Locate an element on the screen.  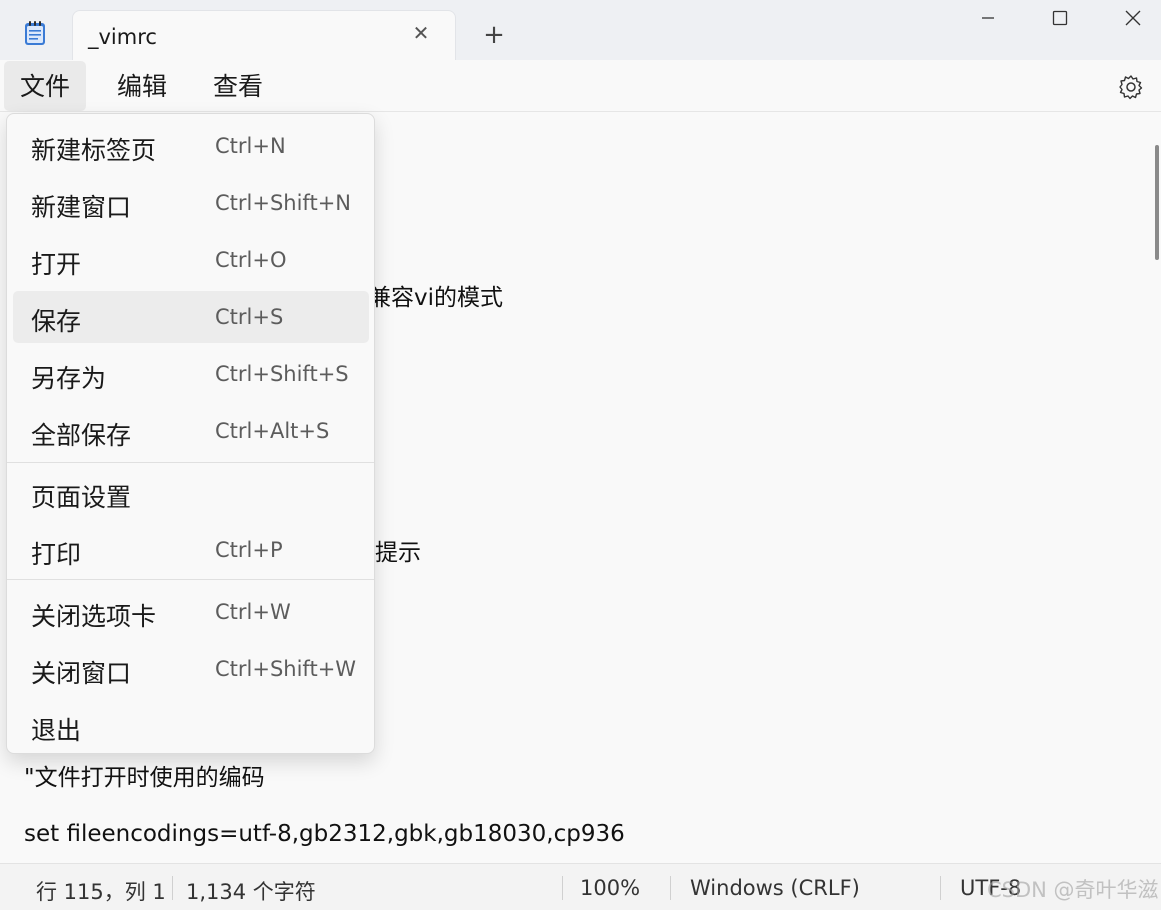
menu-item-shortcut: Ctrl+Shift+S is located at coordinates (282, 374).